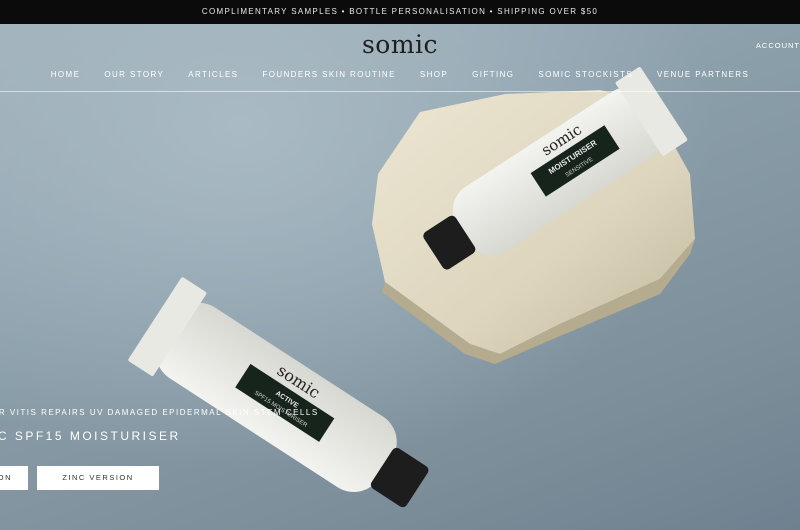 Image resolution: width=800 pixels, height=530 pixels. I want to click on nav-item-founders-skin-routine: Founders Skin Routine, so click(328, 74).